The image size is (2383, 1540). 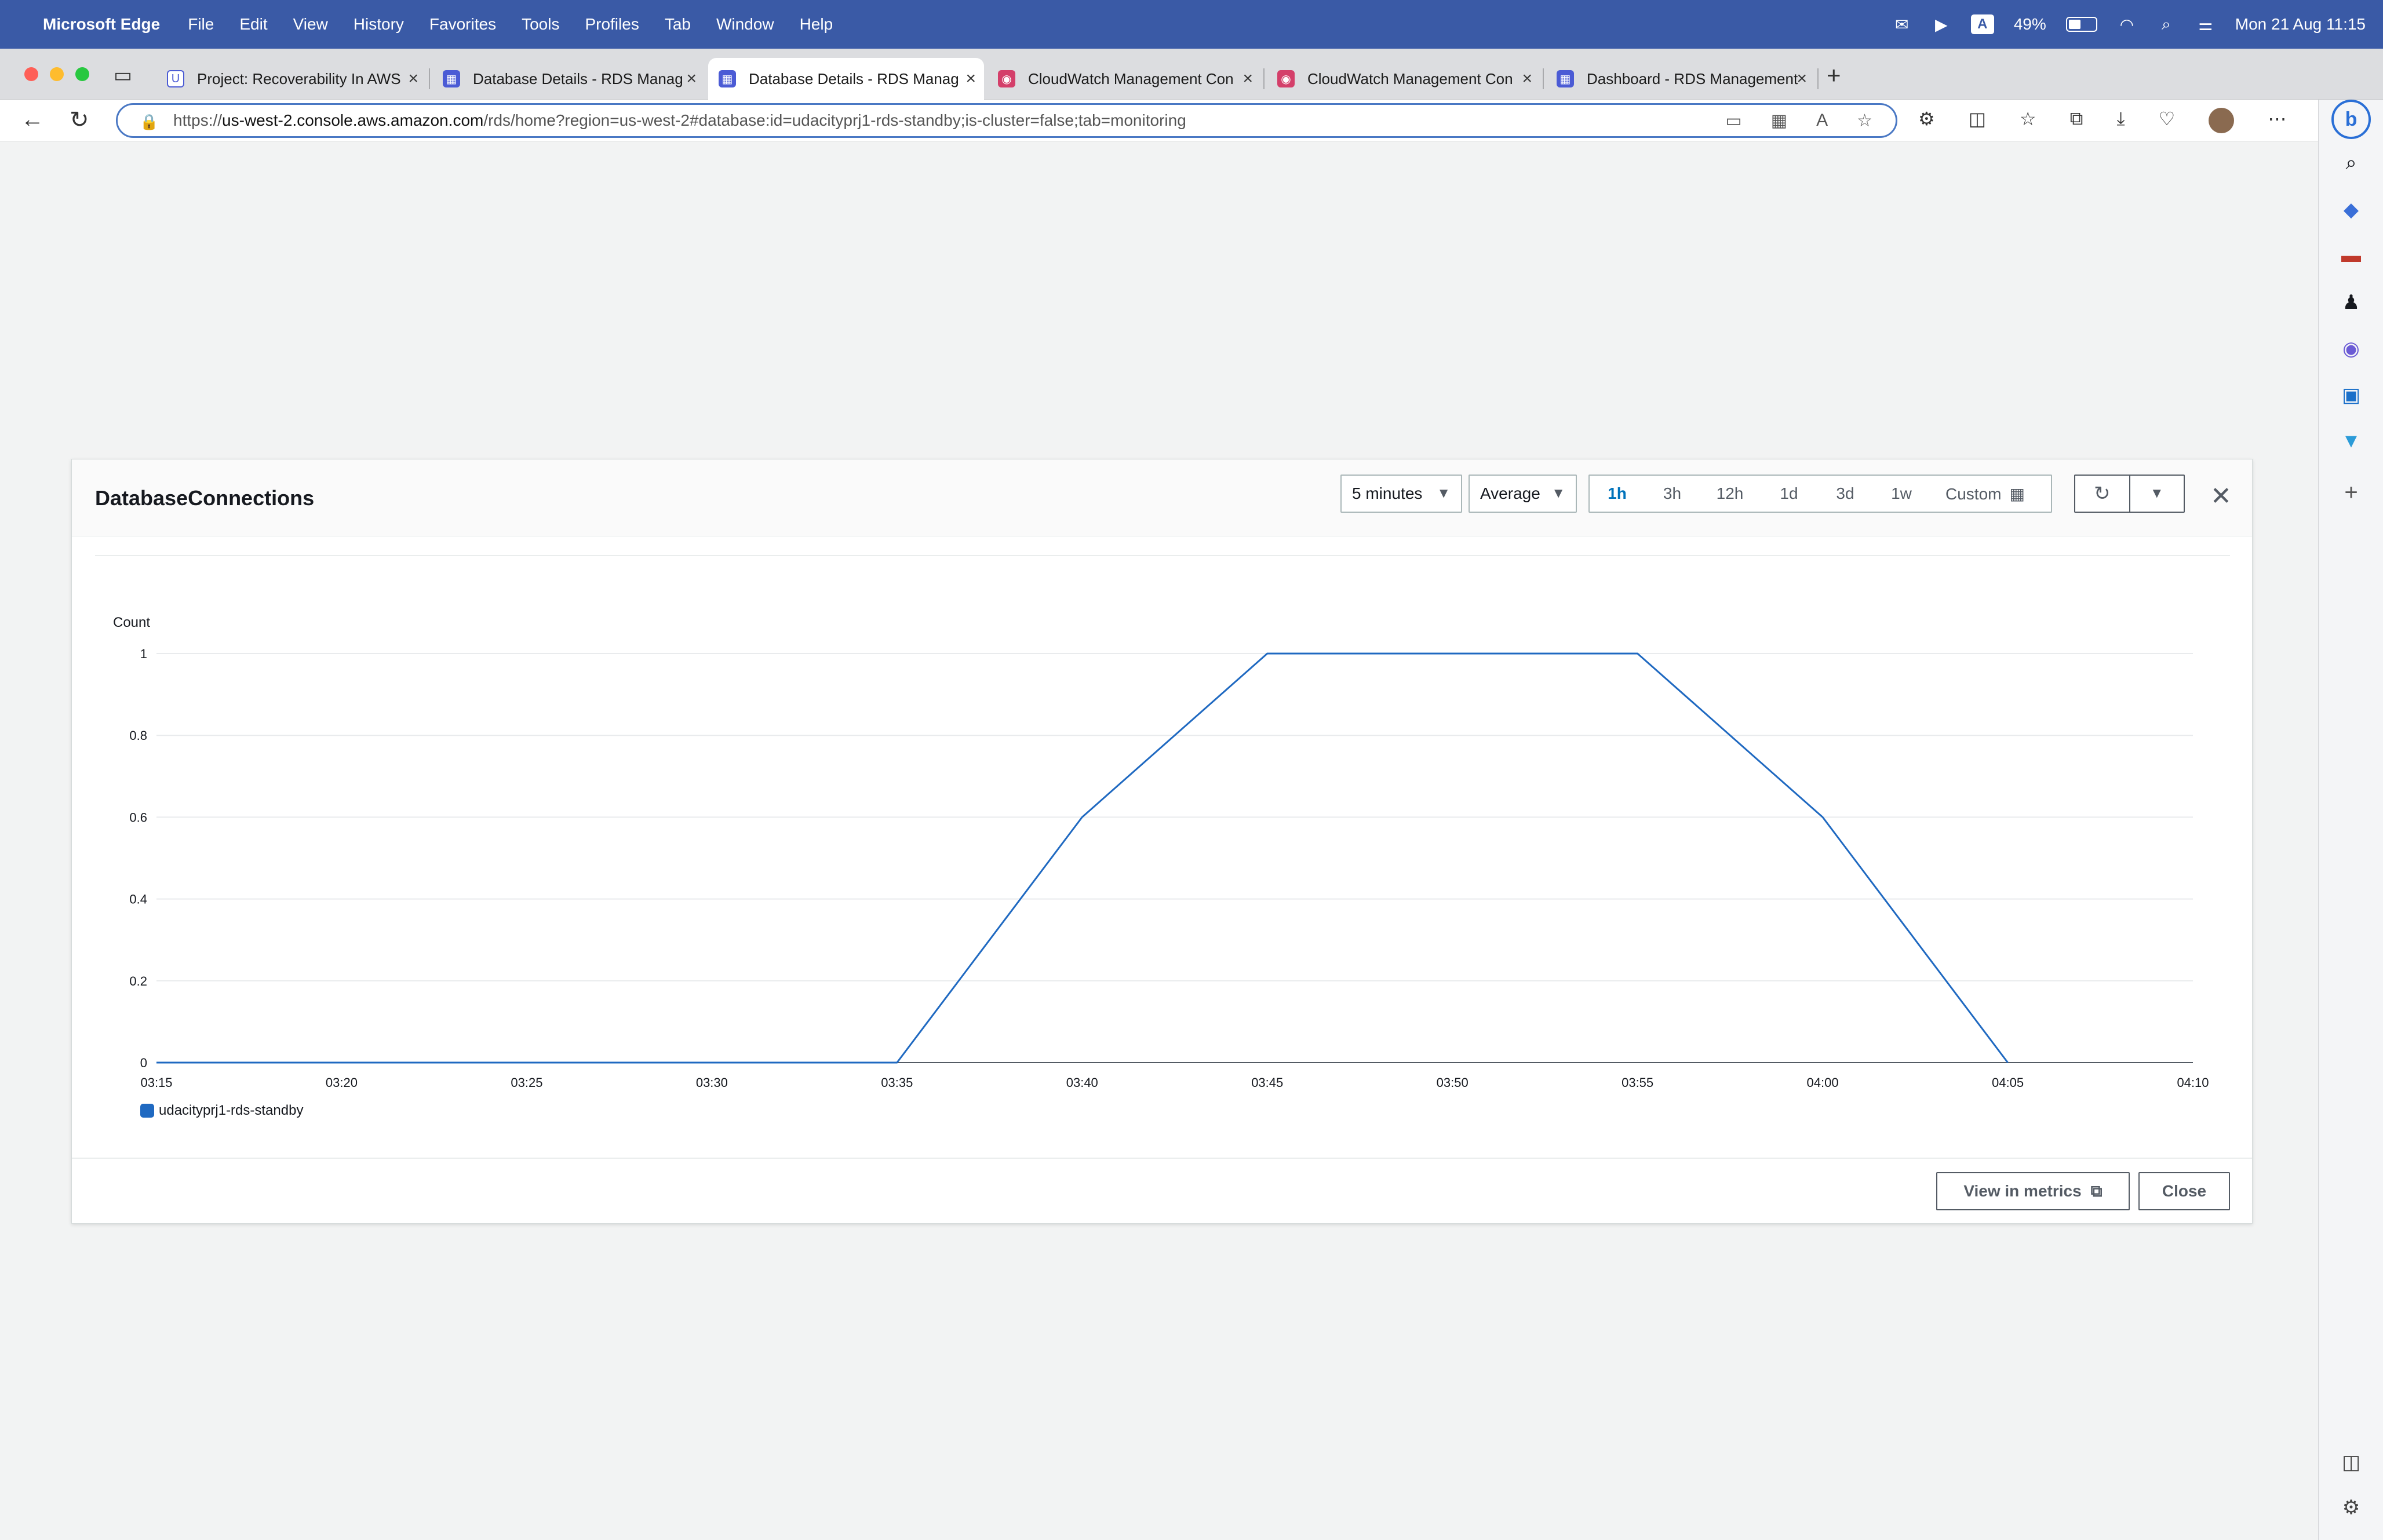 I want to click on control-center-icon: ⚌, so click(x=2206, y=24).